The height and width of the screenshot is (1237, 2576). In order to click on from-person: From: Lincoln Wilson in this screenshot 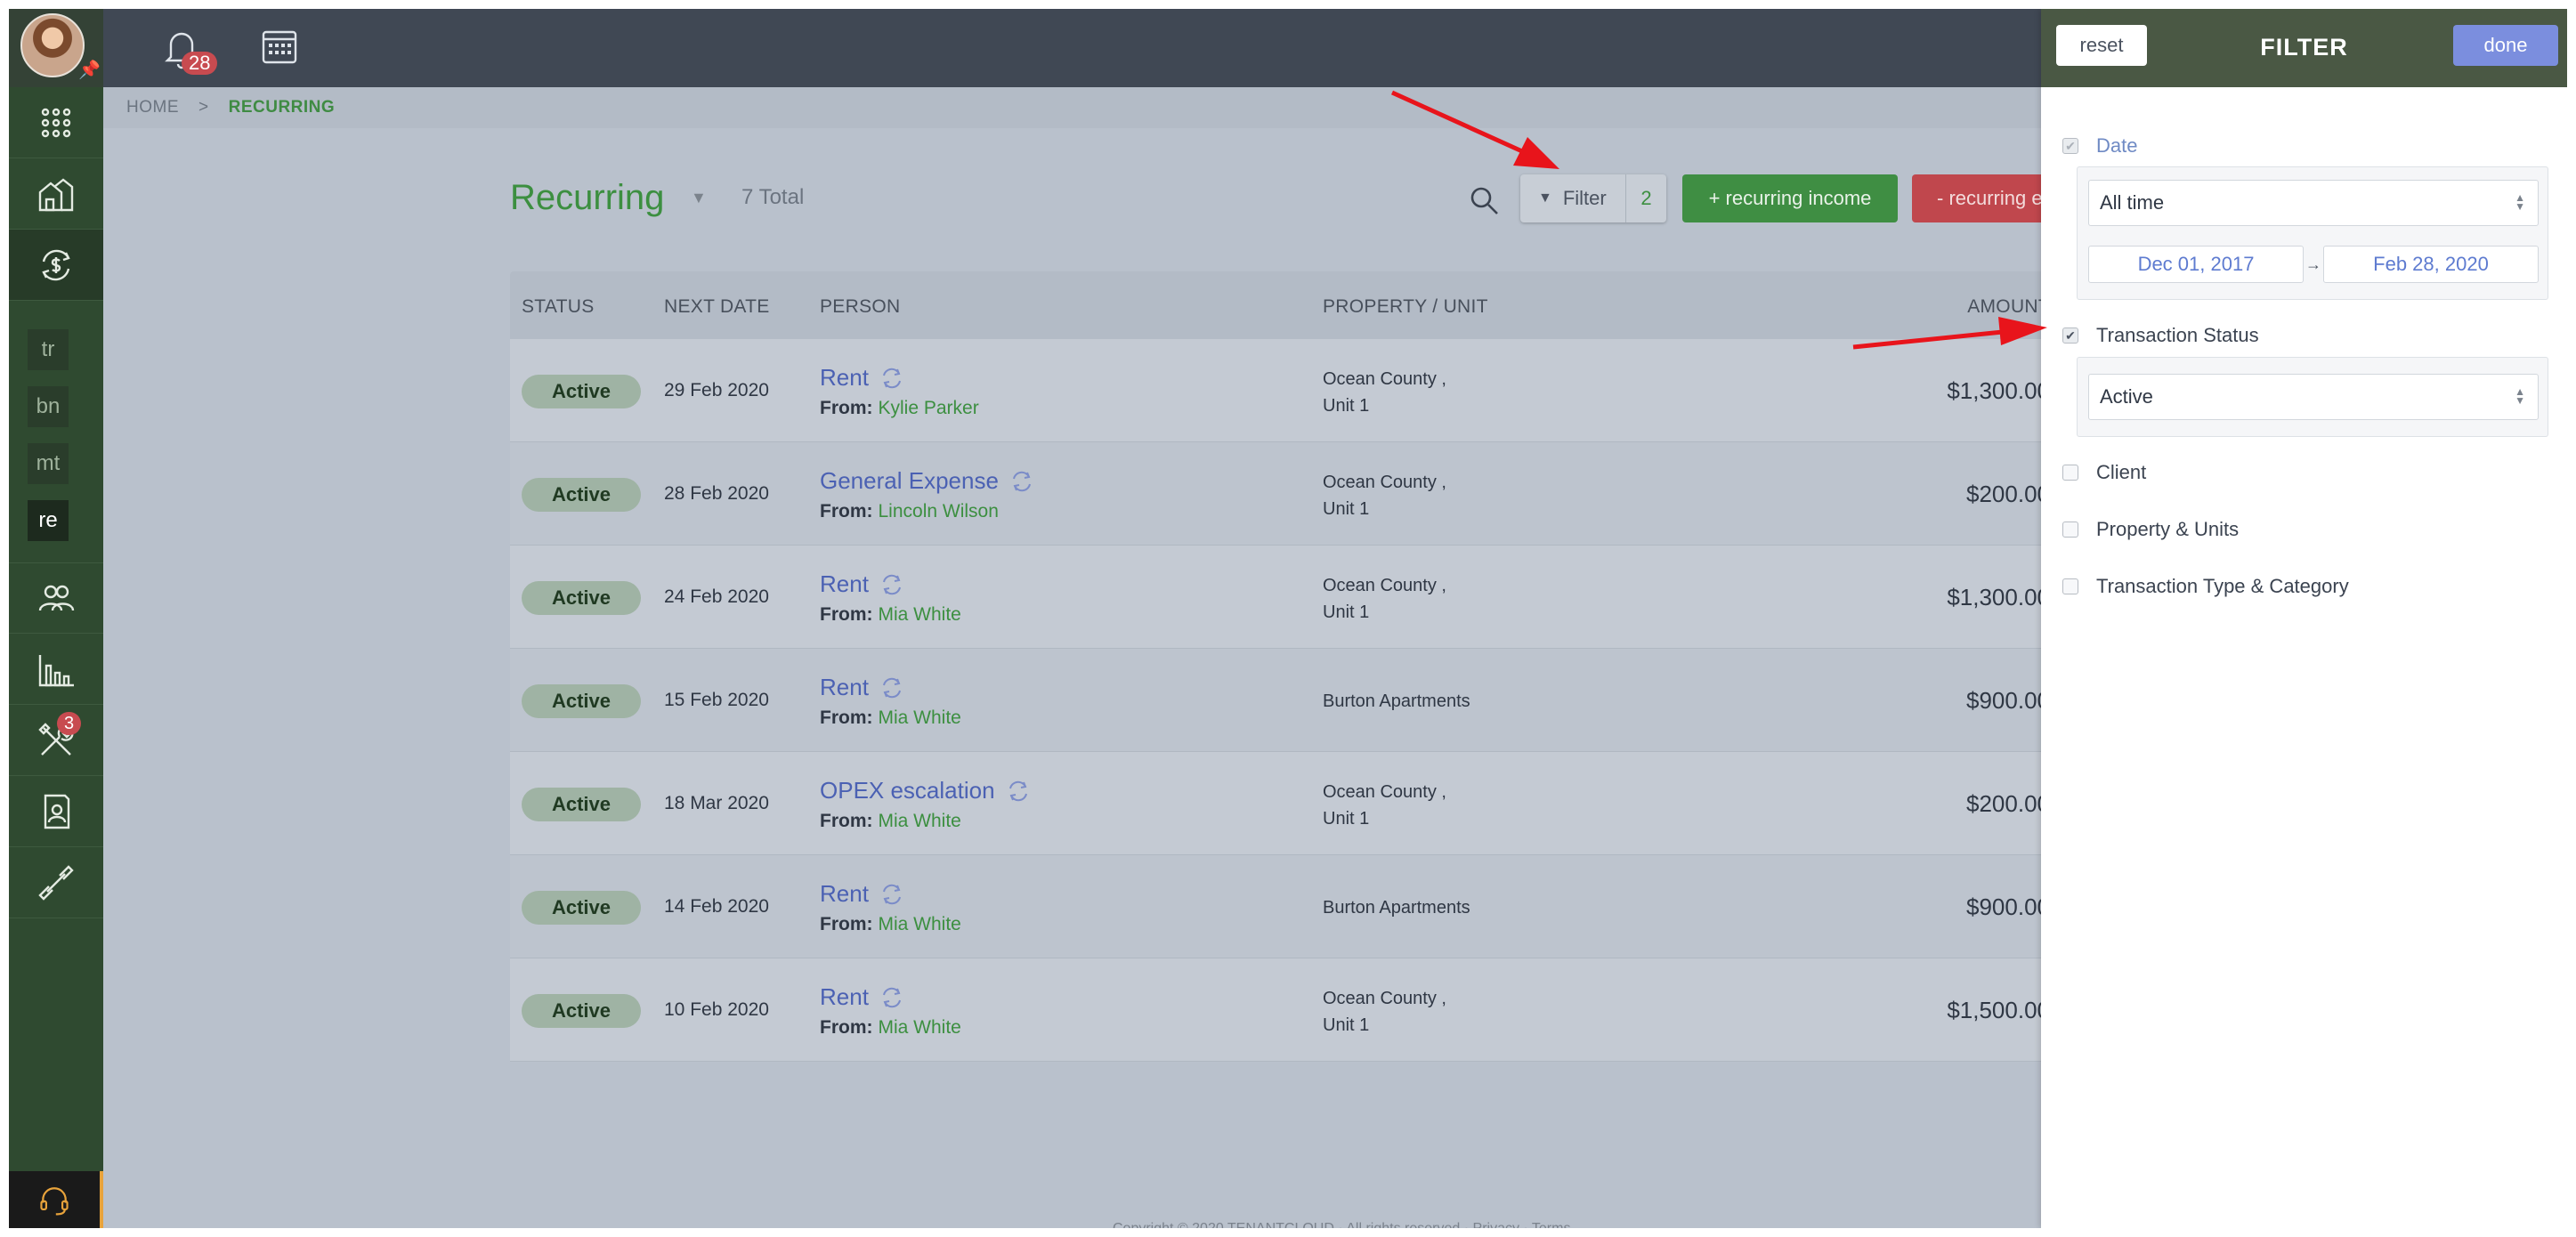, I will do `click(910, 511)`.